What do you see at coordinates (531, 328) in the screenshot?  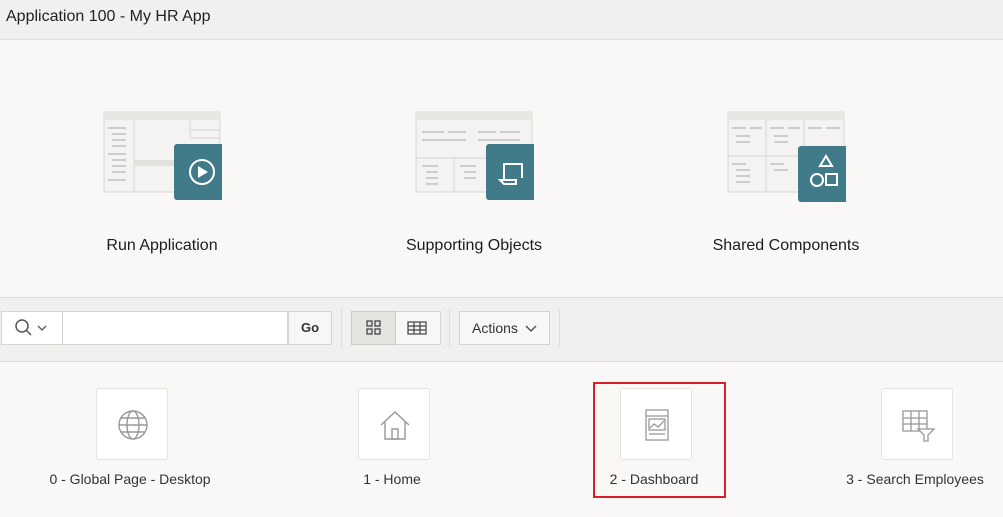 I see `chevron-down-icon` at bounding box center [531, 328].